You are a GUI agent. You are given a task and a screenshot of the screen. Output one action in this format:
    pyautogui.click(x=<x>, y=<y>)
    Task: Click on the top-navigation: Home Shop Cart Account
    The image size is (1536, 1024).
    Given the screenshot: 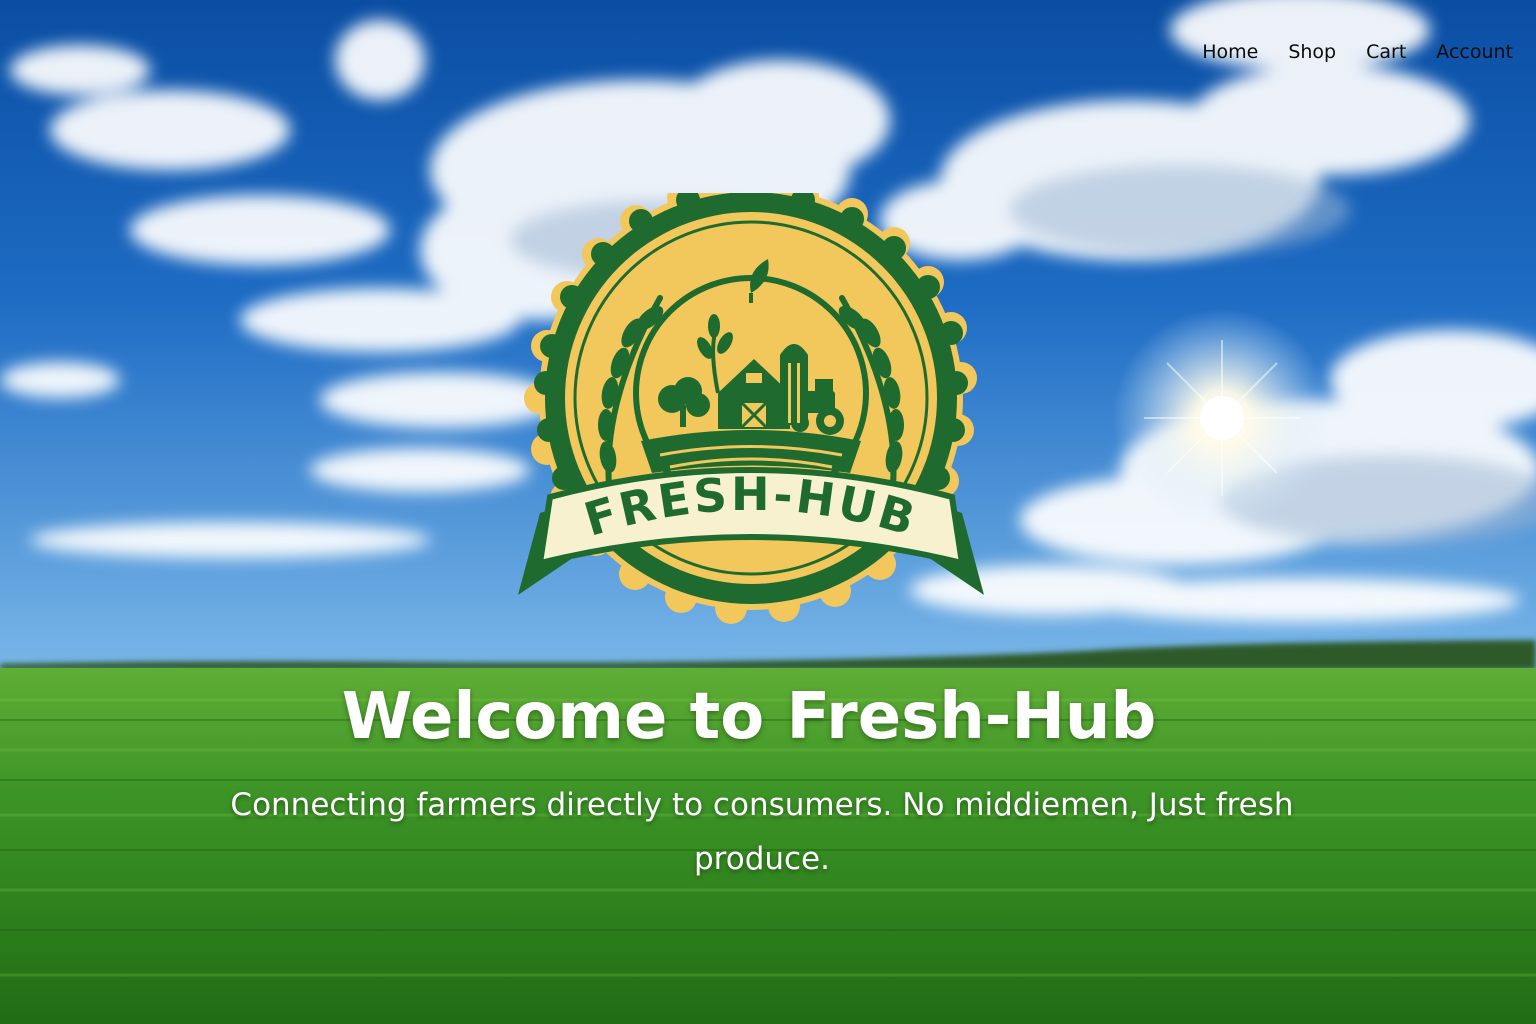 What is the action you would take?
    pyautogui.click(x=1357, y=52)
    